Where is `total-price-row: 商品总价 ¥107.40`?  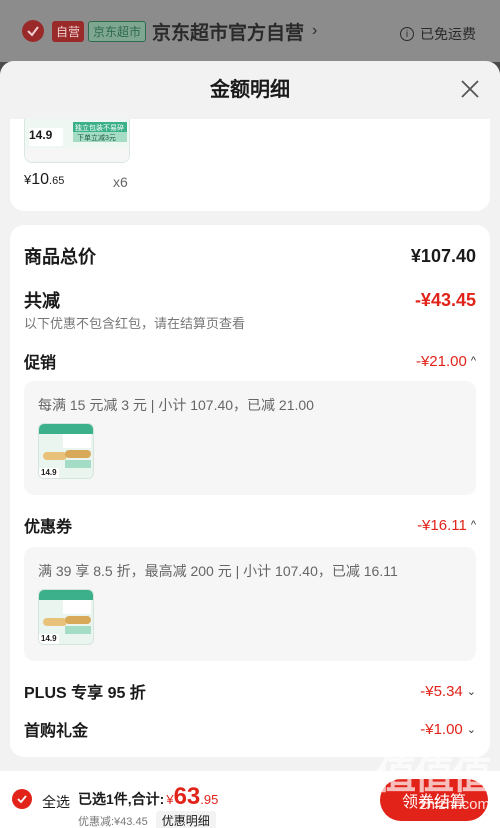
total-price-row: 商品总价 ¥107.40 is located at coordinates (250, 256).